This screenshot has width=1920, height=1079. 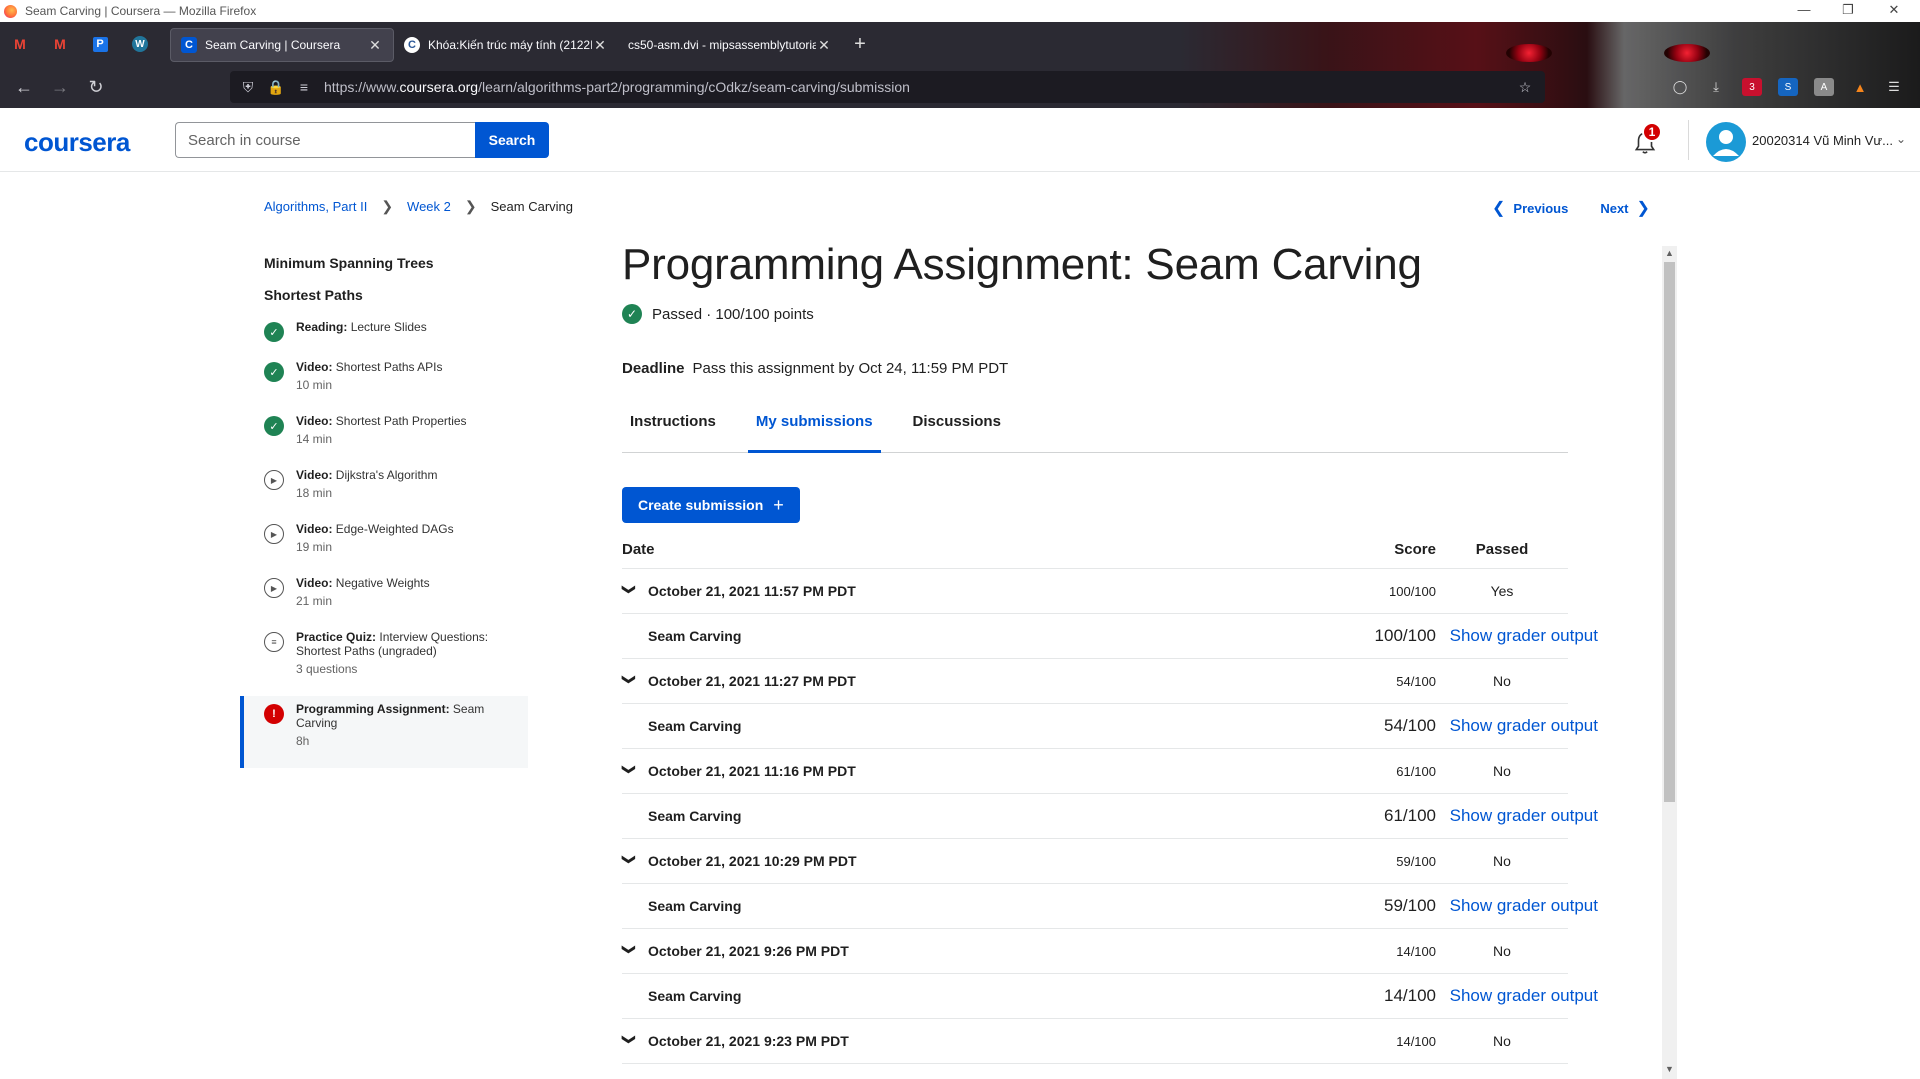 I want to click on wordpress-icon: W, so click(x=140, y=44).